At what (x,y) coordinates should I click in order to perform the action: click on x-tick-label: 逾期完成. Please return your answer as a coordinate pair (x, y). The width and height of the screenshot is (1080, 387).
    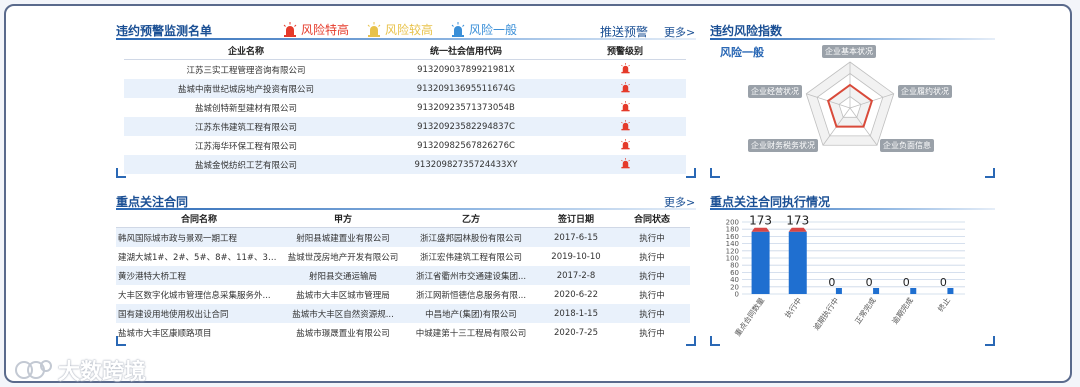
    Looking at the image, I should click on (902, 310).